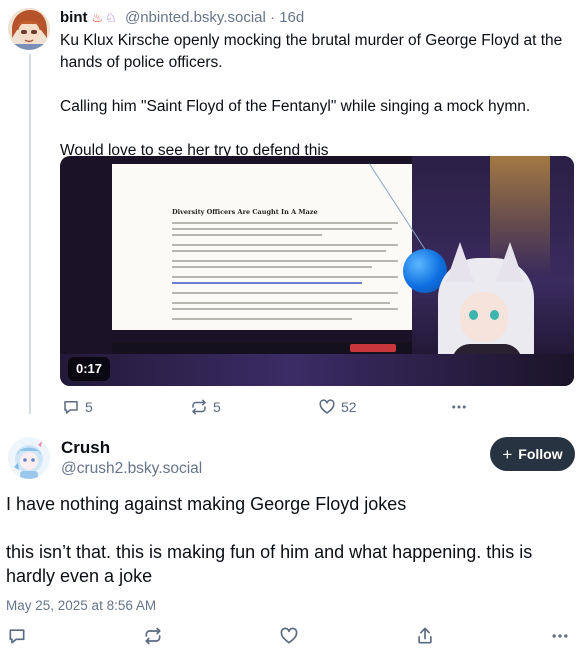 The height and width of the screenshot is (654, 579). I want to click on article-link-line, so click(267, 283).